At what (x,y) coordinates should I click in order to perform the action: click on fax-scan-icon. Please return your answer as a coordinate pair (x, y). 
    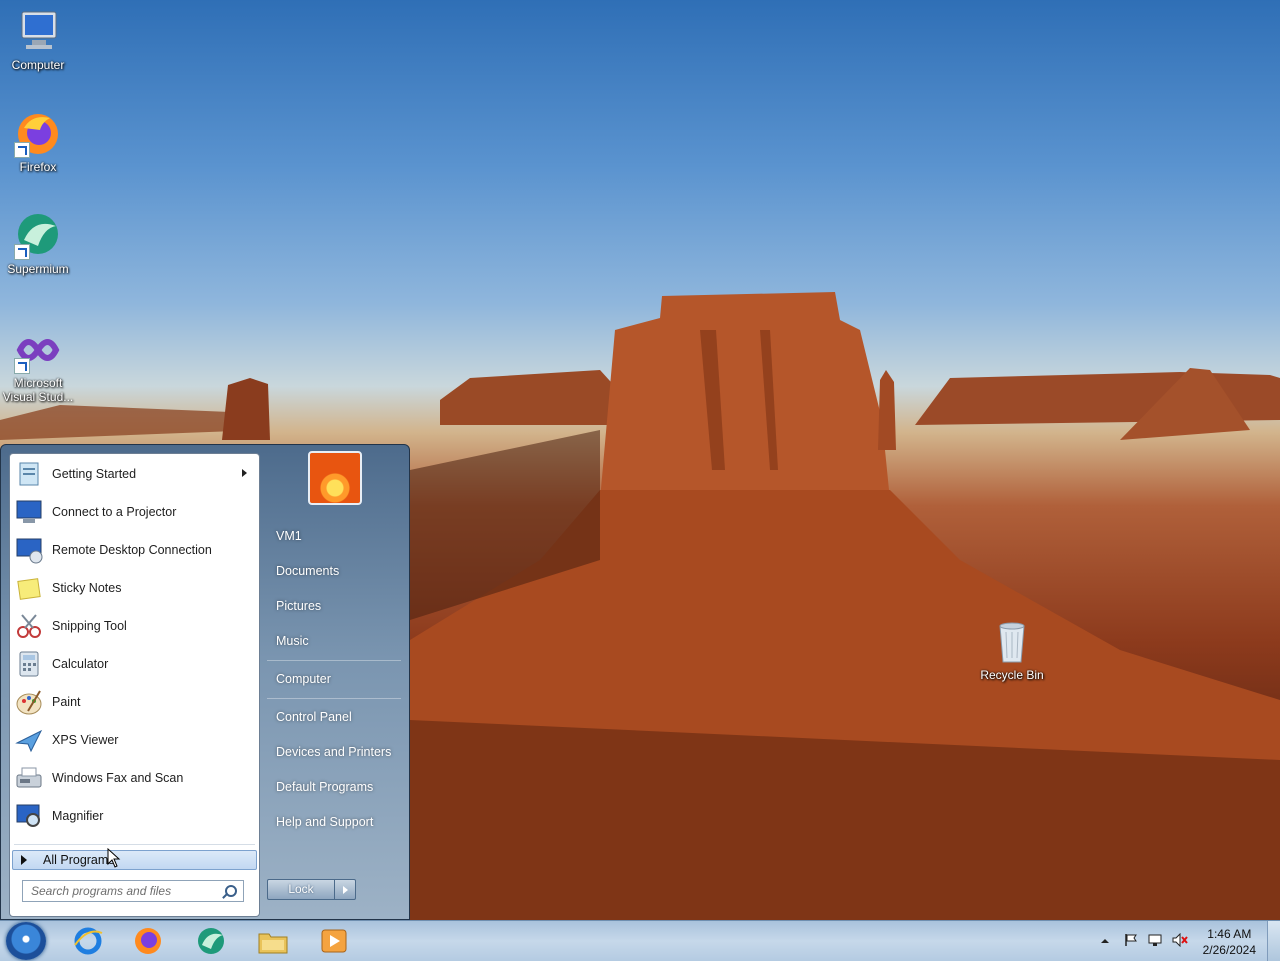
    Looking at the image, I should click on (29, 778).